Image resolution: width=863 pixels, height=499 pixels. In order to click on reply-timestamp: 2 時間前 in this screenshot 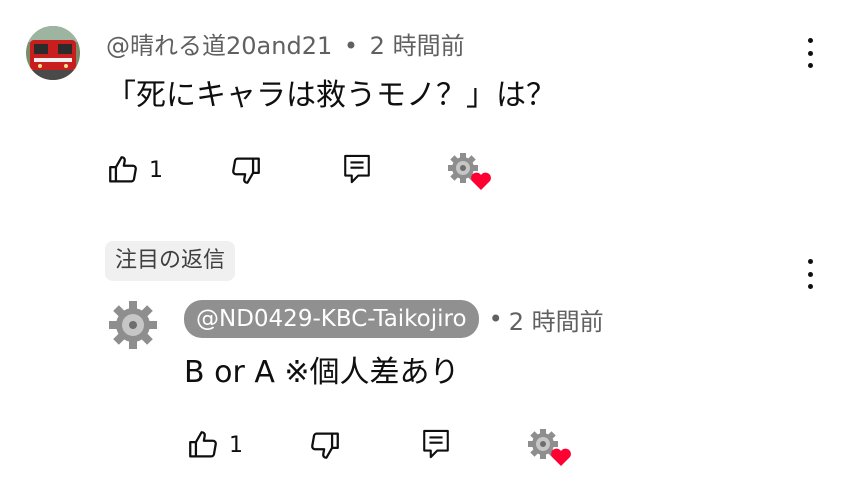, I will do `click(556, 319)`.